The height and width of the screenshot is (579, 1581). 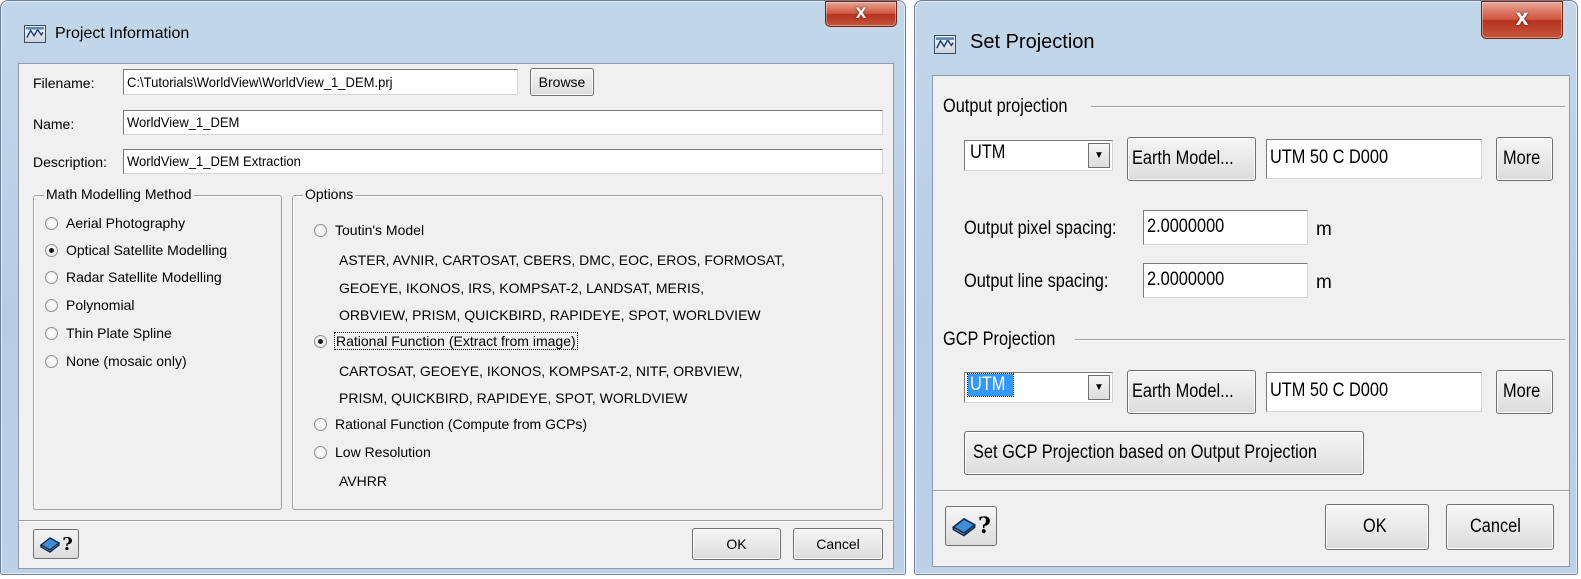 What do you see at coordinates (119, 194) in the screenshot?
I see `math-modelling-group-title: Math Modelling Method` at bounding box center [119, 194].